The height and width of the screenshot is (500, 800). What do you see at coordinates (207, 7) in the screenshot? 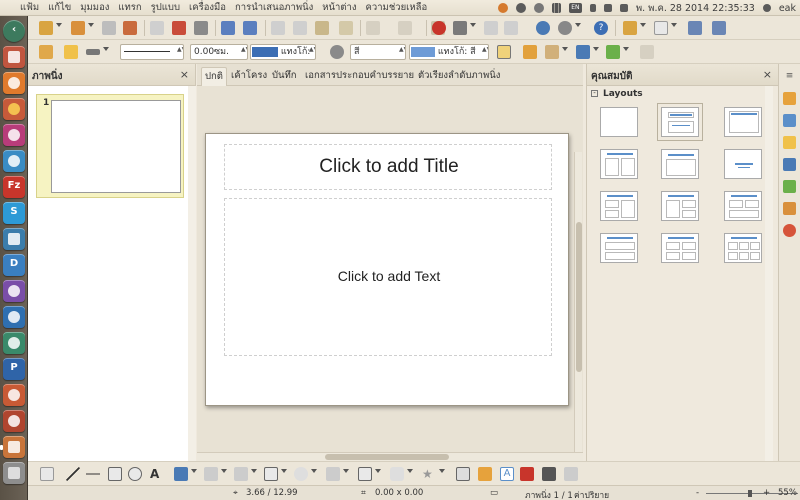
I see `menu-tools: เครื่องมือ` at bounding box center [207, 7].